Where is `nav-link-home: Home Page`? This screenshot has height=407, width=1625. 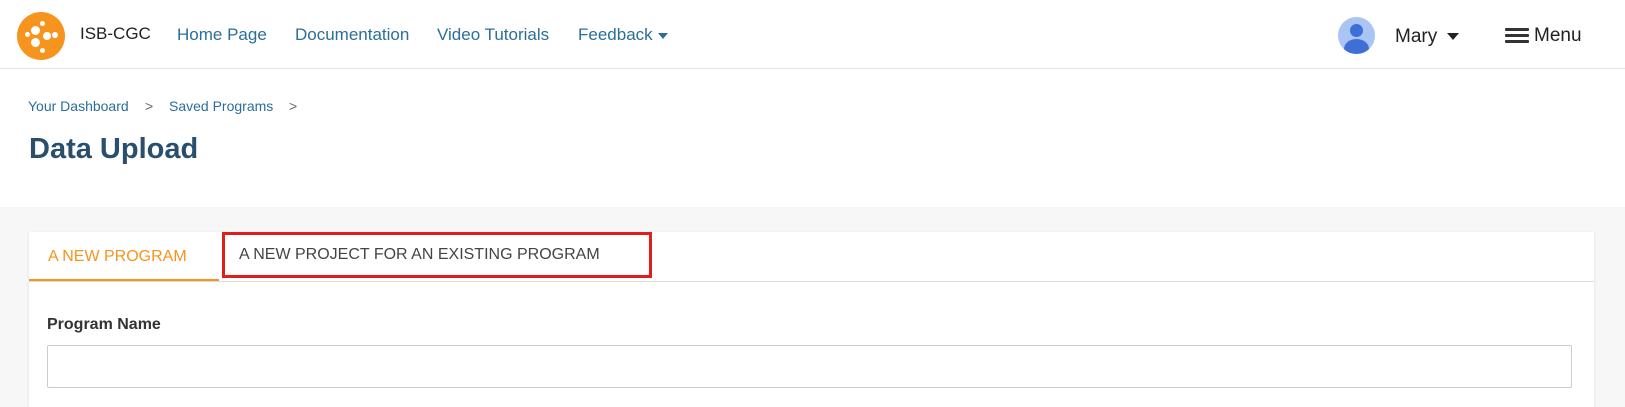
nav-link-home: Home Page is located at coordinates (222, 35).